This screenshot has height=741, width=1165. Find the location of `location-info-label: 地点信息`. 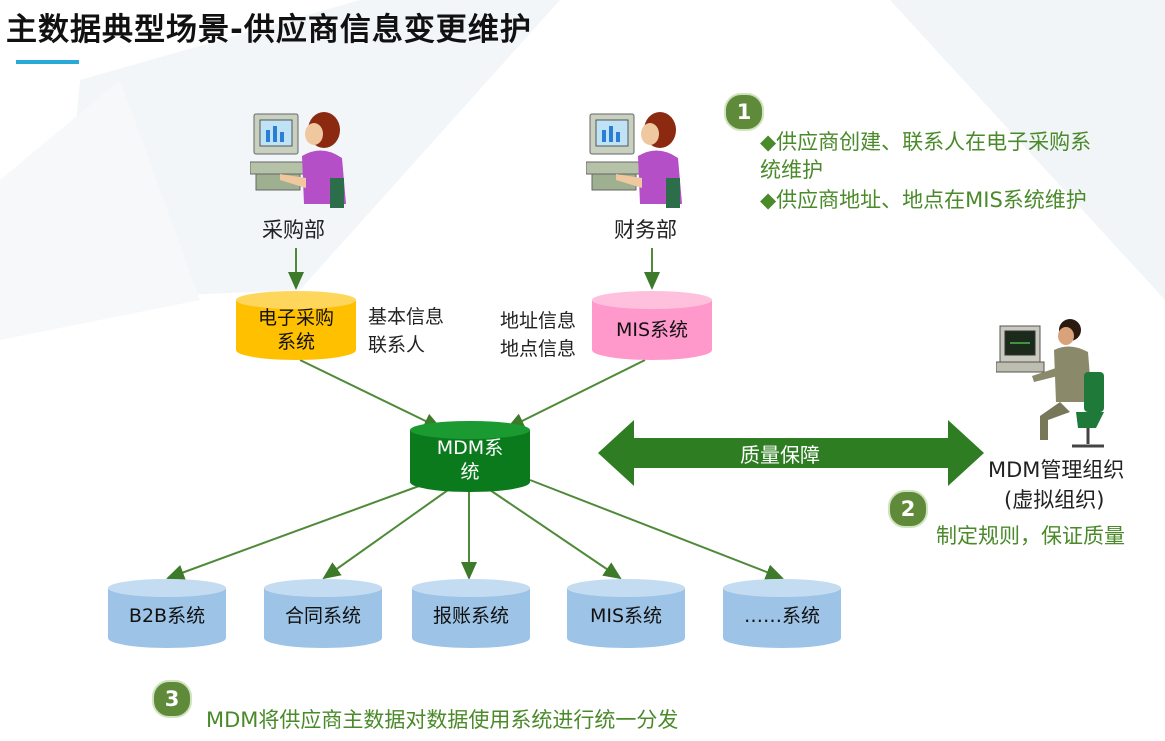

location-info-label: 地点信息 is located at coordinates (538, 349).